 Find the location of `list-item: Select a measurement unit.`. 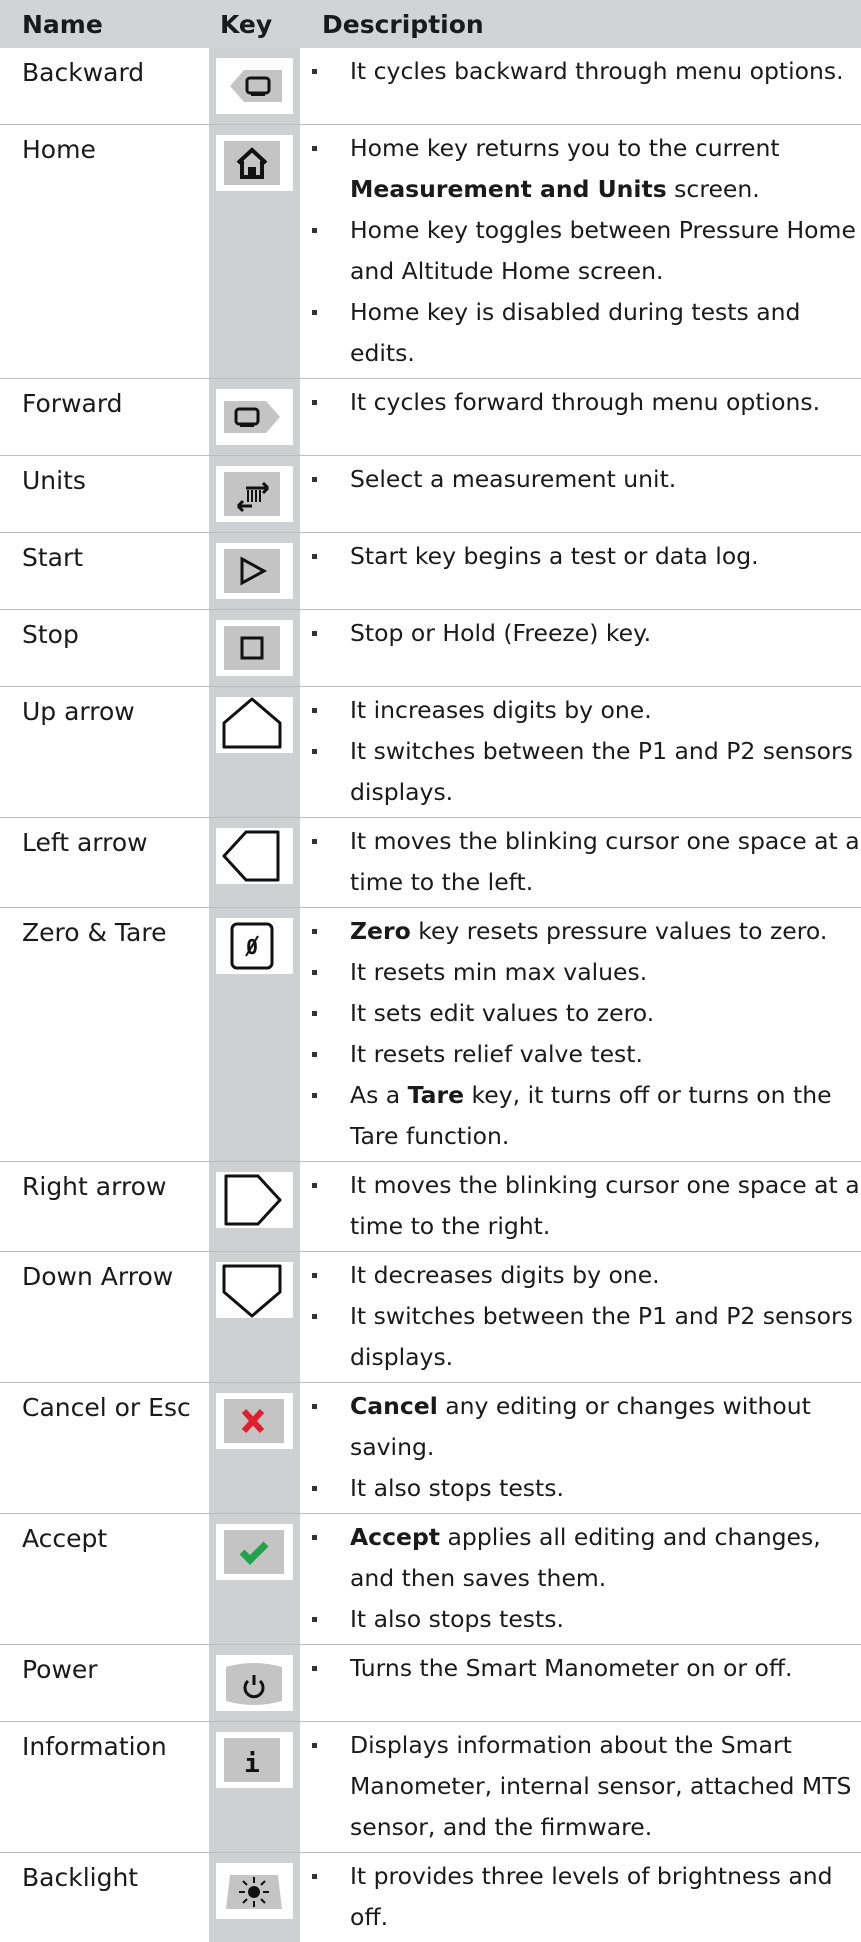

list-item: Select a measurement unit. is located at coordinates (580, 479).